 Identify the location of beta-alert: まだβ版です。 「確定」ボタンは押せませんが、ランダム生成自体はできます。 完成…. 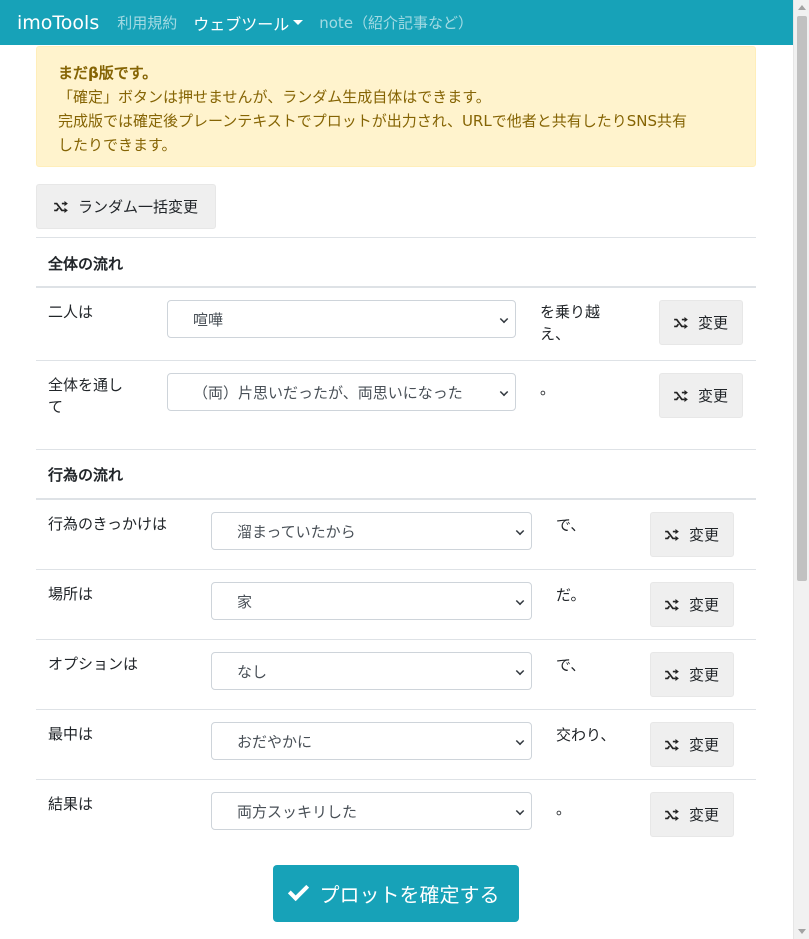
(396, 106).